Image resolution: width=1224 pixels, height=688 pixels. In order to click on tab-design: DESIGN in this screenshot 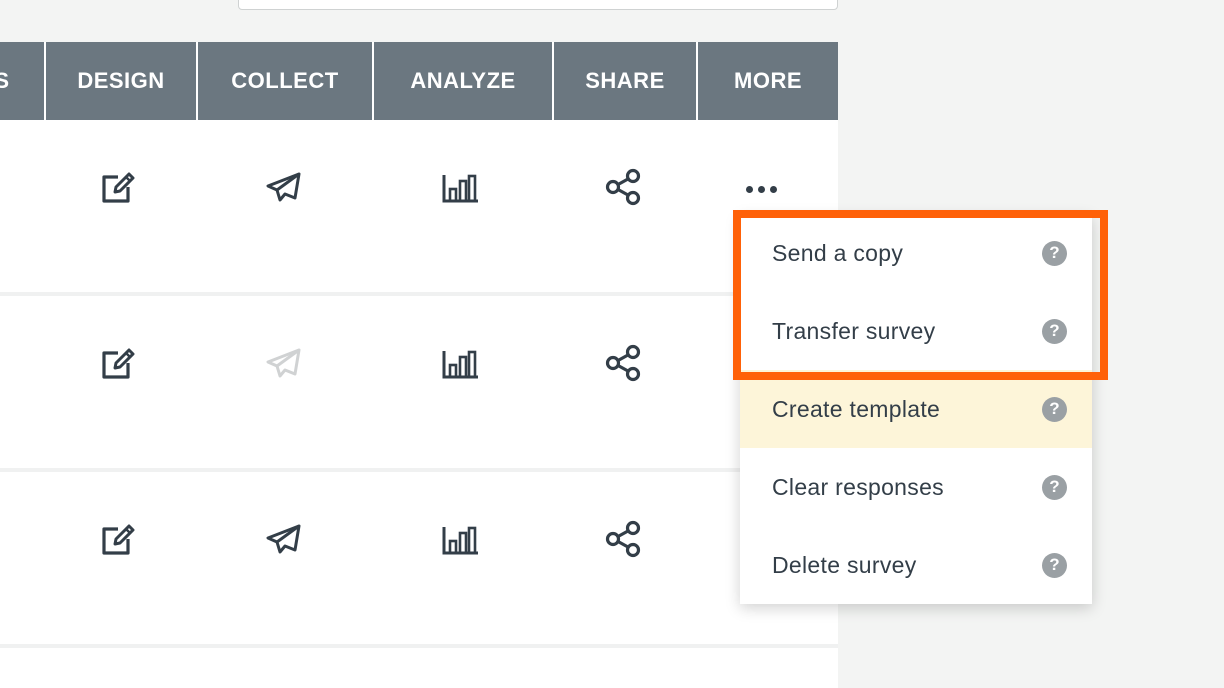, I will do `click(121, 81)`.